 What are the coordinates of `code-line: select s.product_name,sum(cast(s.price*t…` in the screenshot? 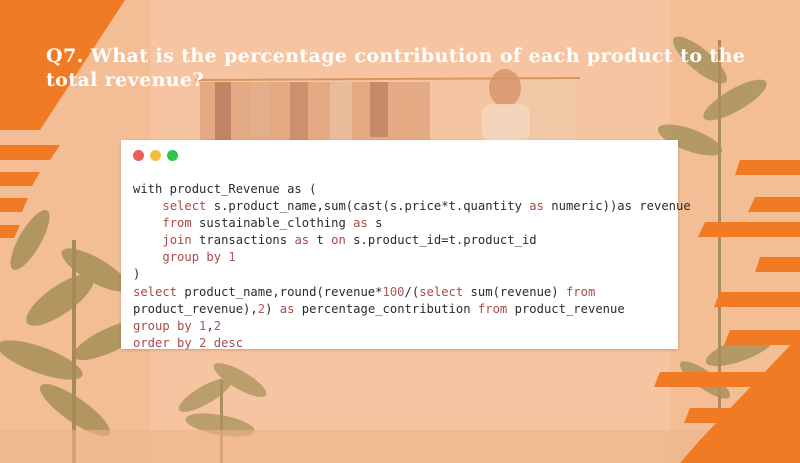 It's located at (412, 206).